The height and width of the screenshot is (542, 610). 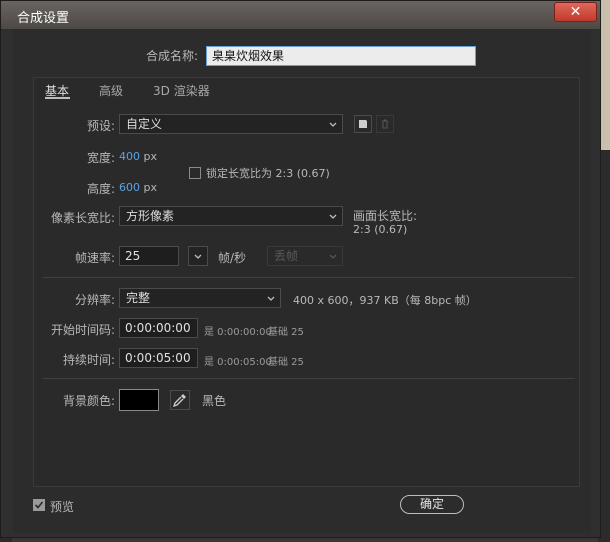 What do you see at coordinates (129, 187) in the screenshot?
I see `height-value: 600` at bounding box center [129, 187].